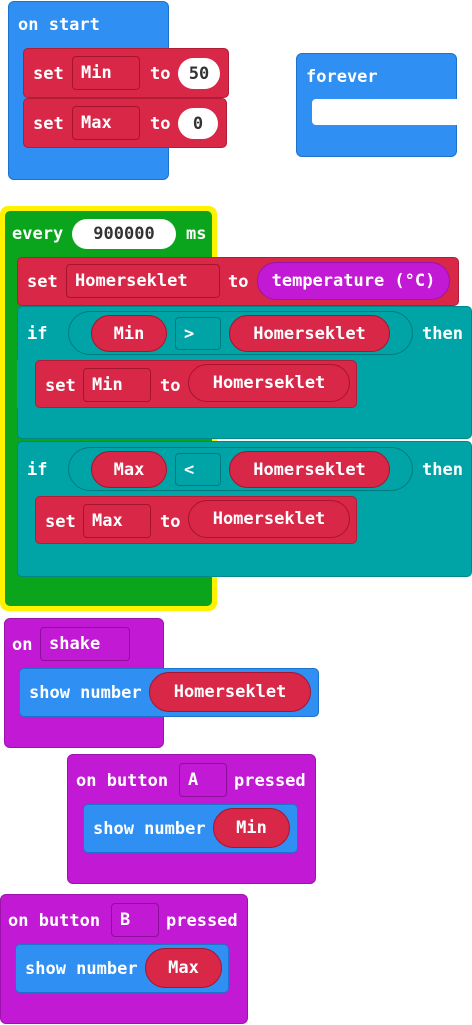  Describe the element at coordinates (143, 281) in the screenshot. I see `variable-dropdown-homerseklet: Homerseklet` at that location.